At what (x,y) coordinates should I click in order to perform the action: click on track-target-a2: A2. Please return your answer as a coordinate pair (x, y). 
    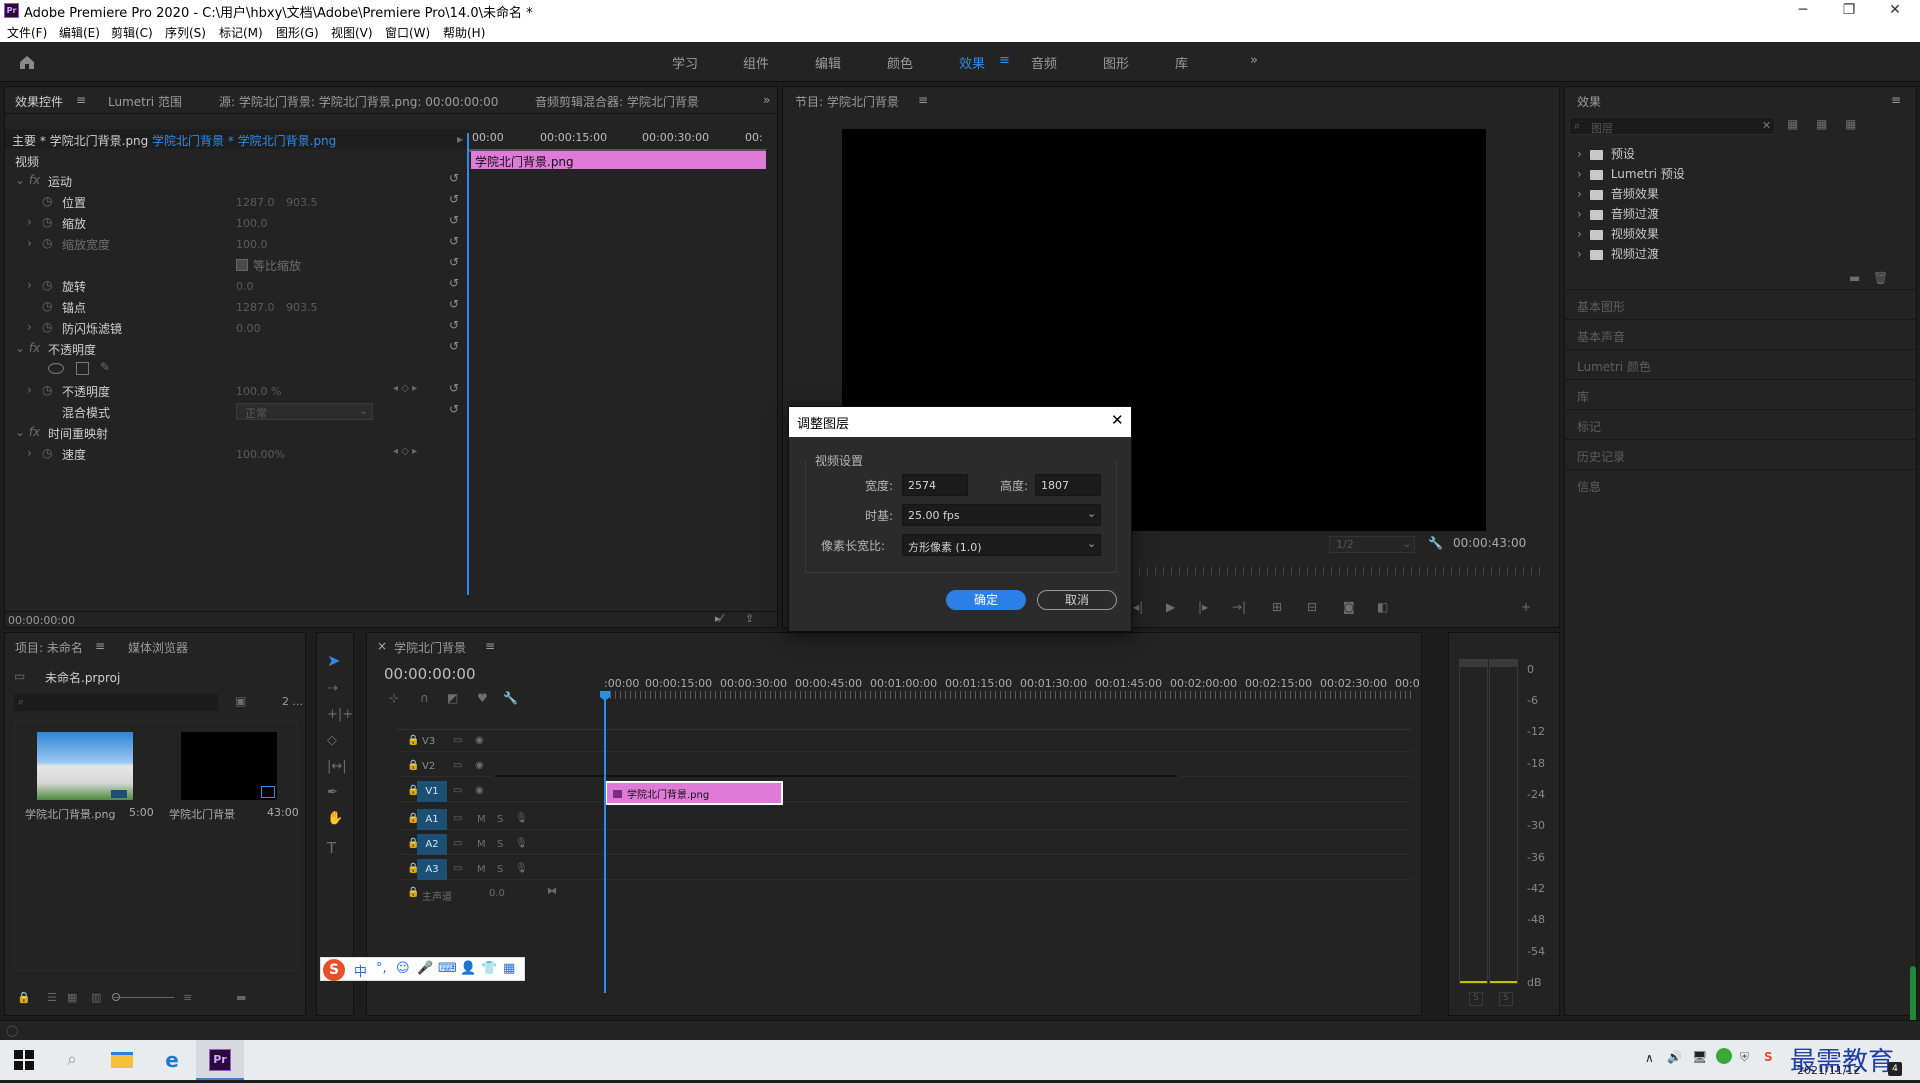
    Looking at the image, I should click on (432, 844).